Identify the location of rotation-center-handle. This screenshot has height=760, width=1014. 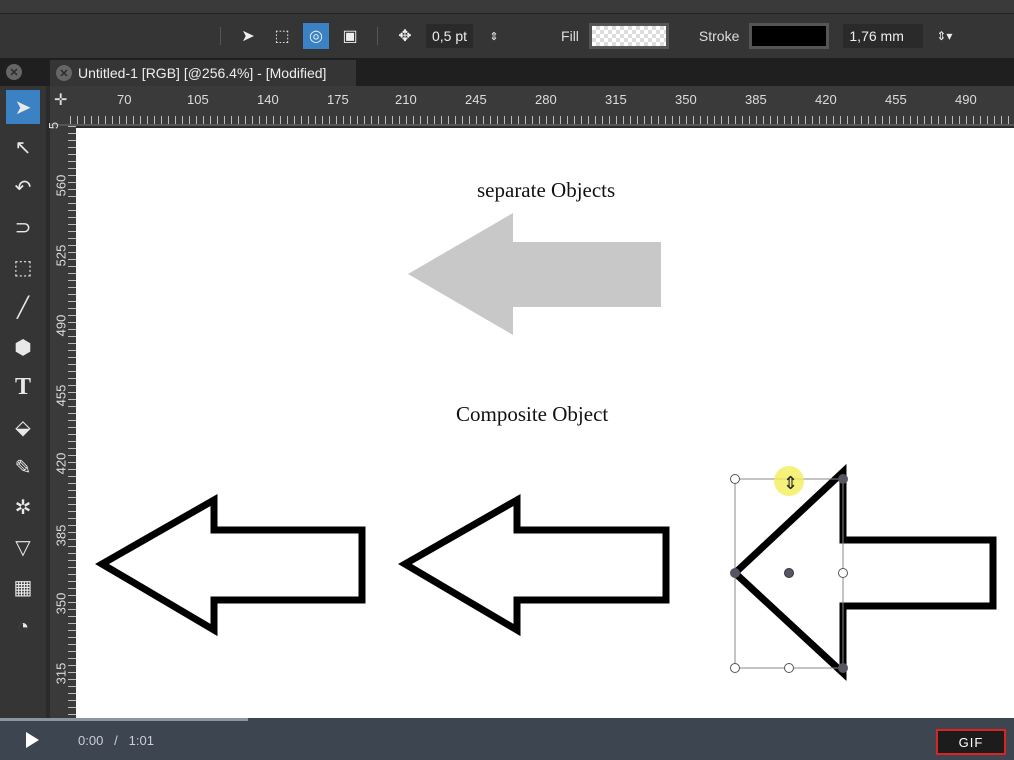
(789, 573).